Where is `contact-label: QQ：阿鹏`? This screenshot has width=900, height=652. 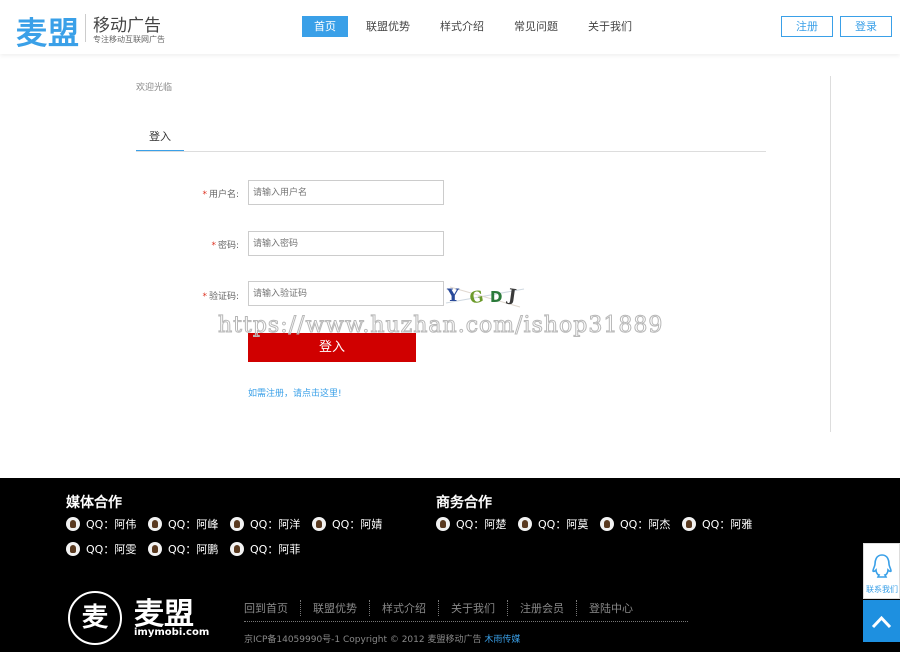
contact-label: QQ：阿鹏 is located at coordinates (193, 549).